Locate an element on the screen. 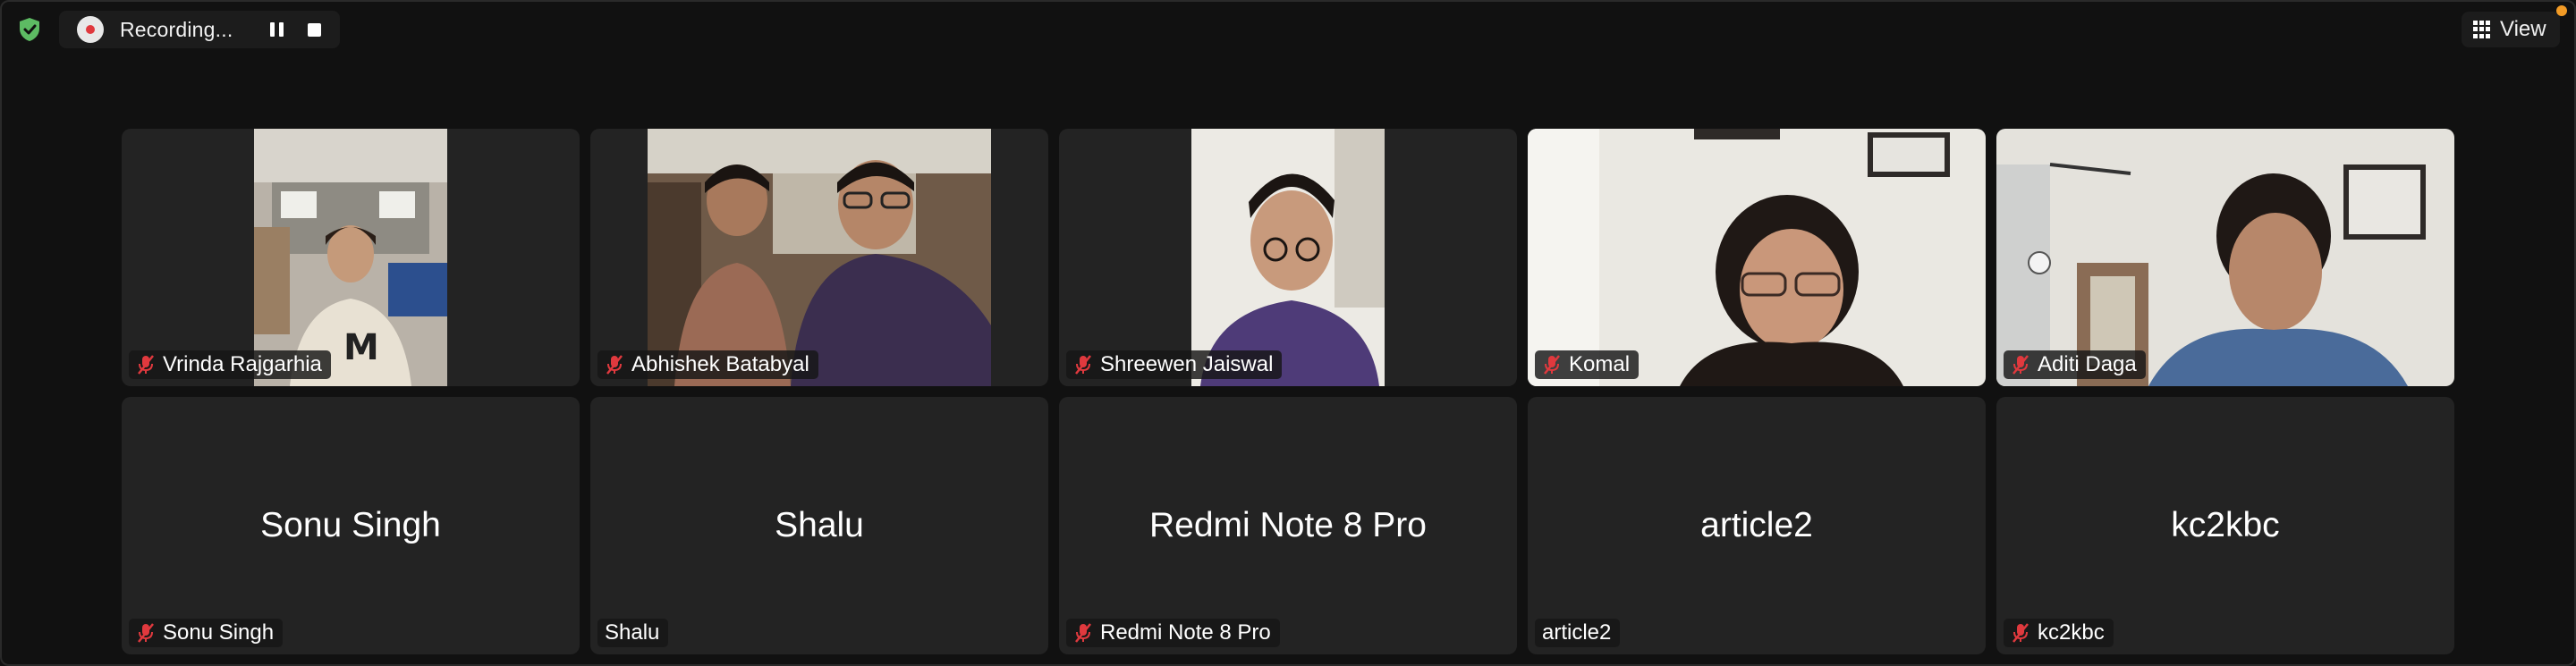 The image size is (2576, 666). participant-name: Sonu Singh is located at coordinates (219, 633).